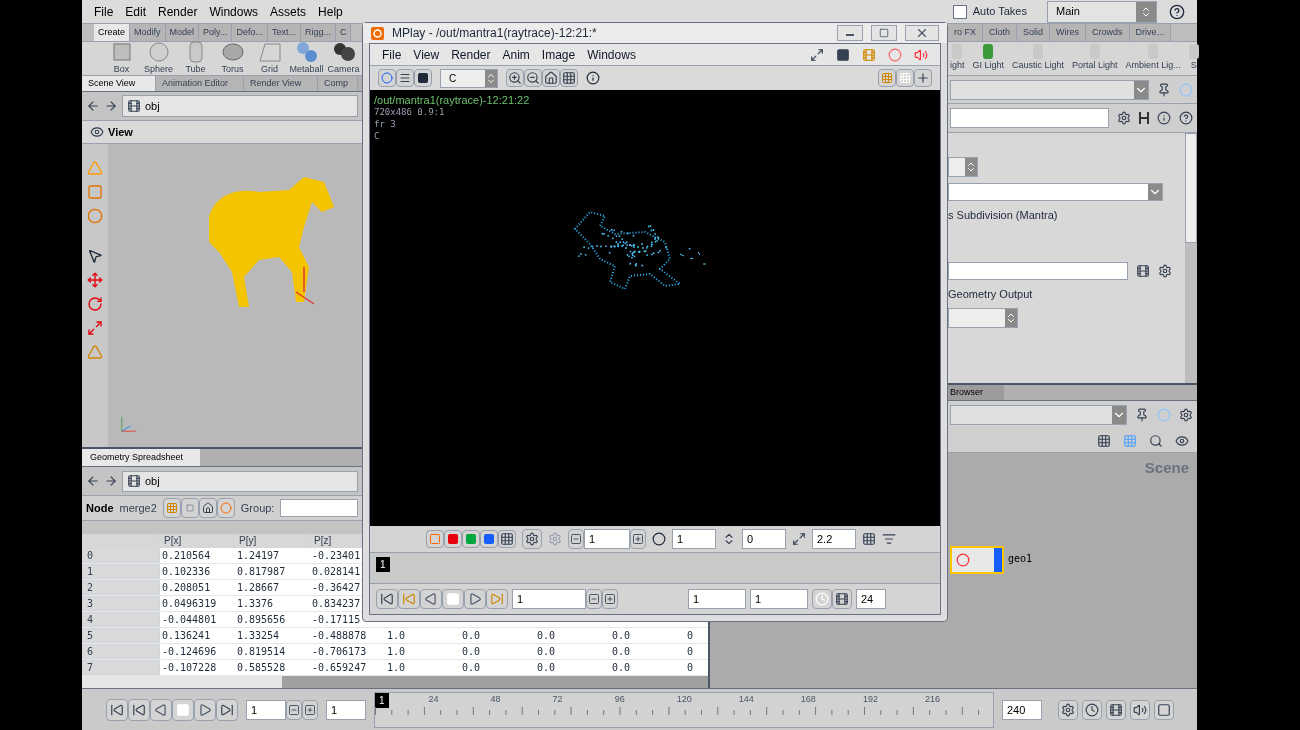 This screenshot has width=1300, height=730. What do you see at coordinates (319, 508) in the screenshot?
I see `group-field` at bounding box center [319, 508].